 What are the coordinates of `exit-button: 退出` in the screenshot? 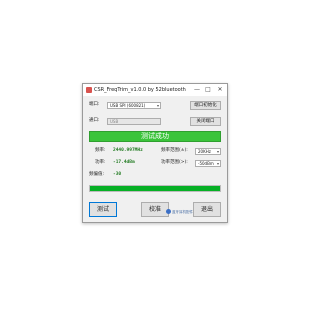 It's located at (207, 209).